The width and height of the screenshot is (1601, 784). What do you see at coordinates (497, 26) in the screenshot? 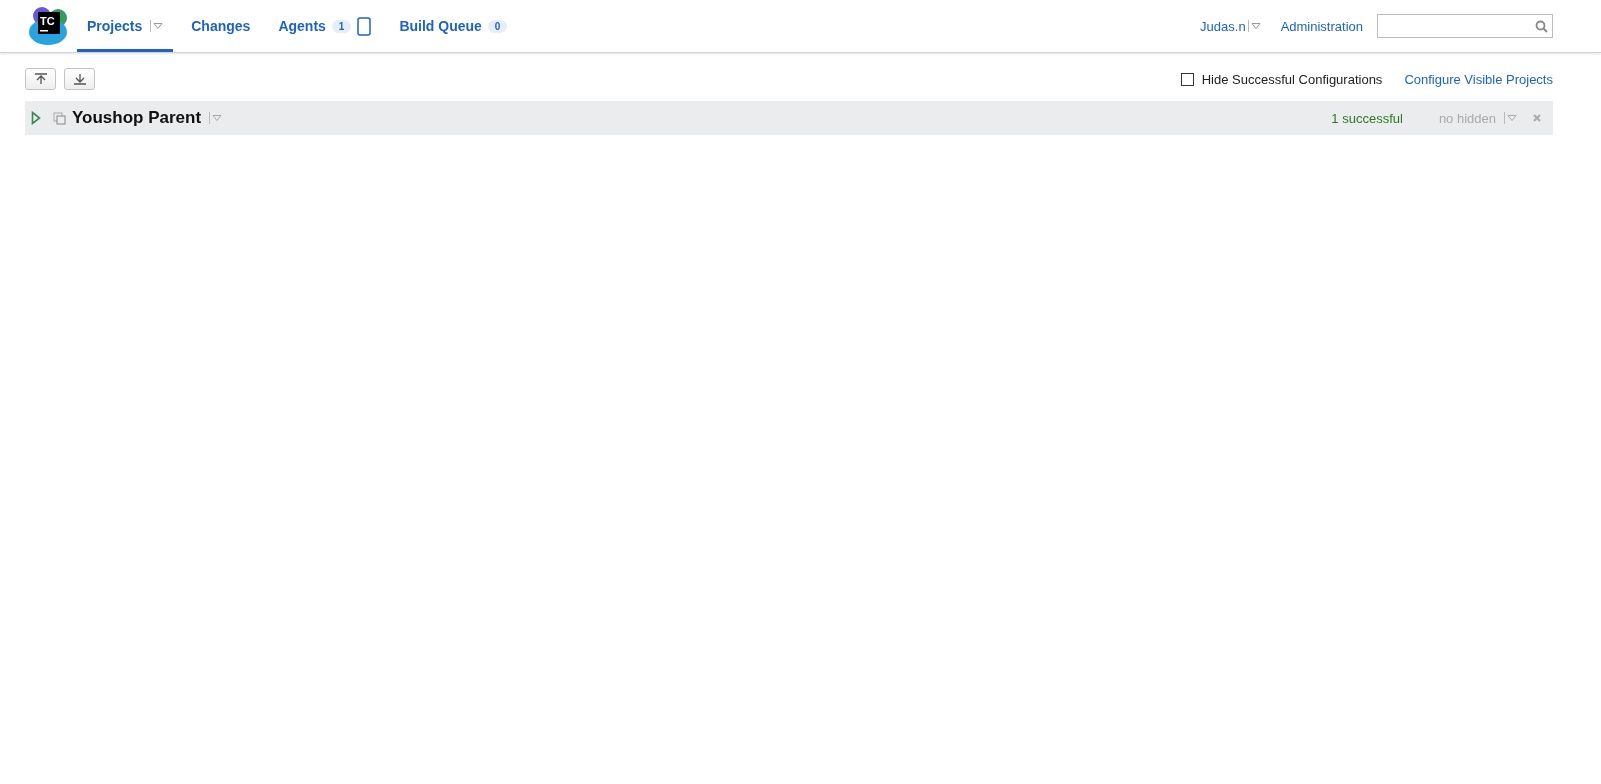
I see `count-badge: 0` at bounding box center [497, 26].